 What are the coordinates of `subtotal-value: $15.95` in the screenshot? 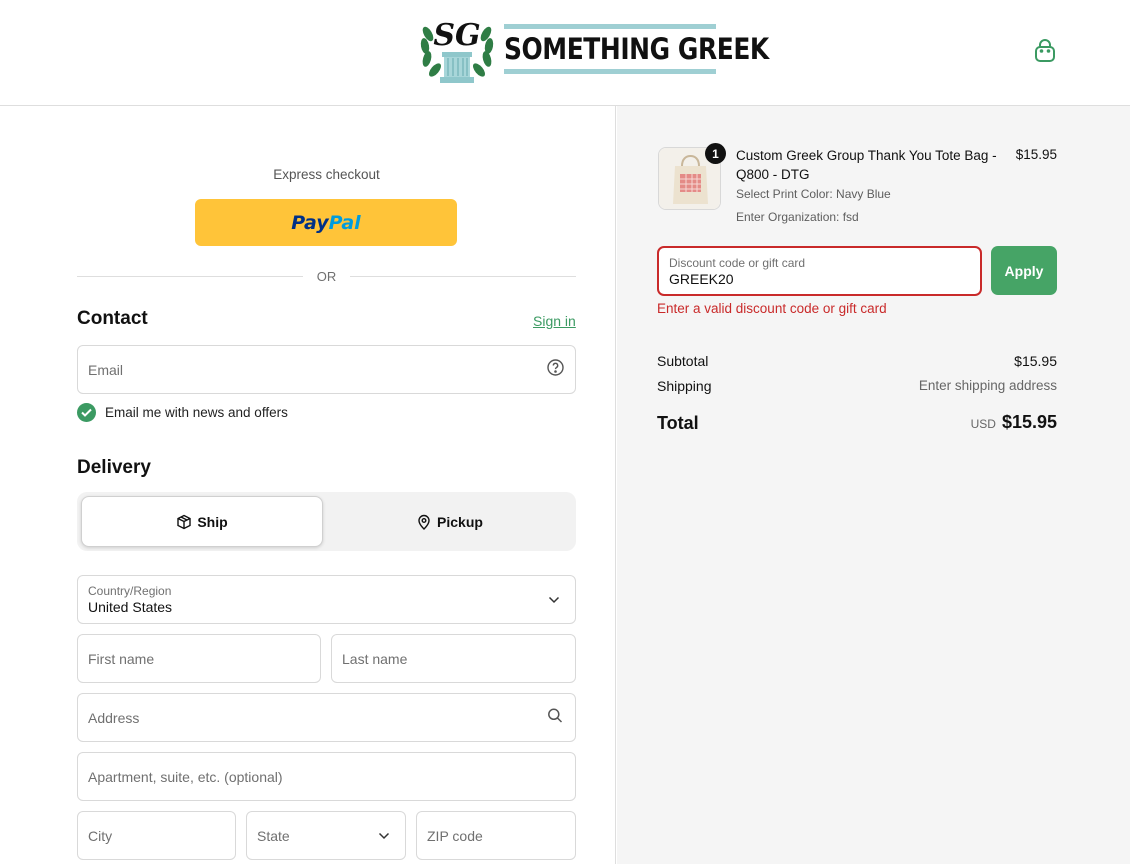 It's located at (1035, 361).